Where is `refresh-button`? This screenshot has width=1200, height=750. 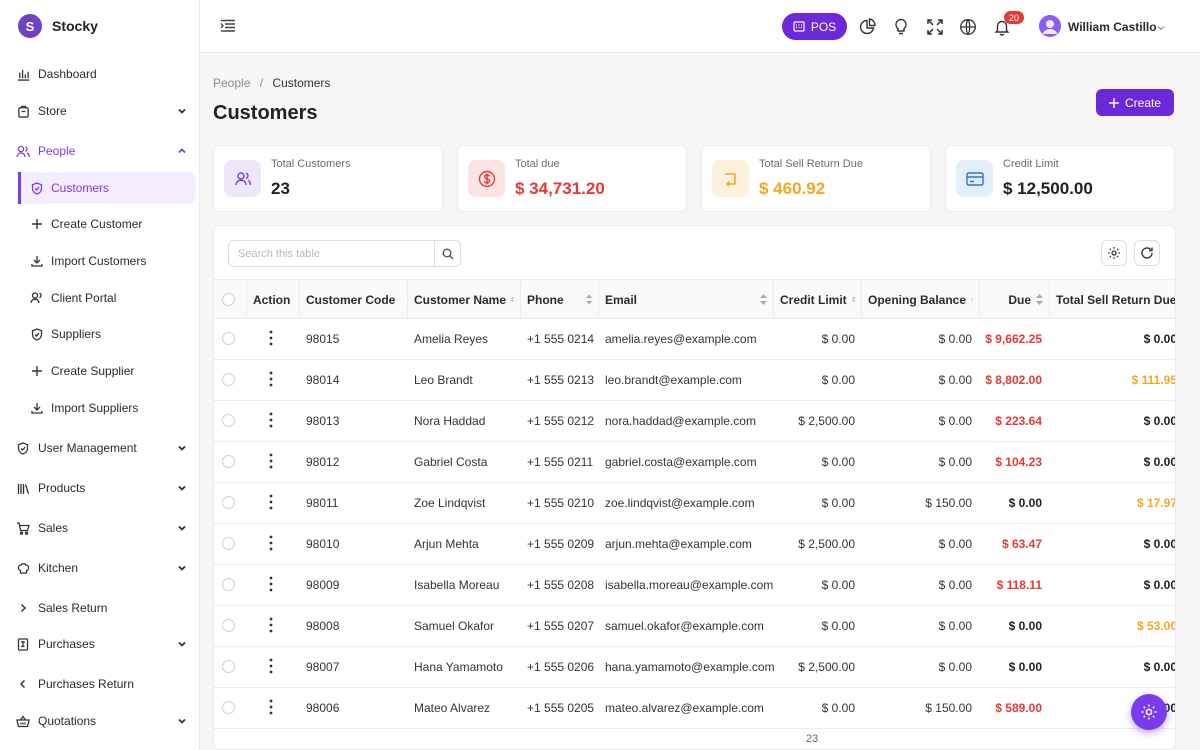
refresh-button is located at coordinates (1147, 253).